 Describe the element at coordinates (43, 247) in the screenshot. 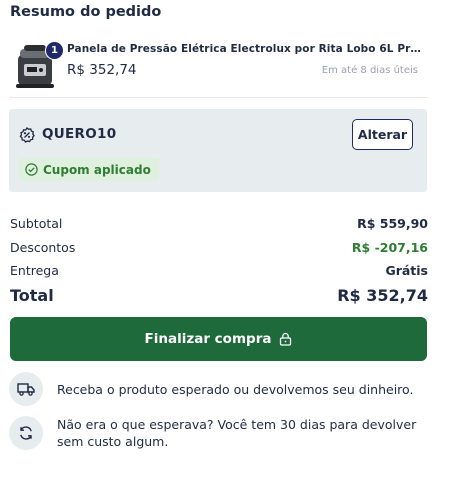

I see `discount-label: Descontos` at that location.